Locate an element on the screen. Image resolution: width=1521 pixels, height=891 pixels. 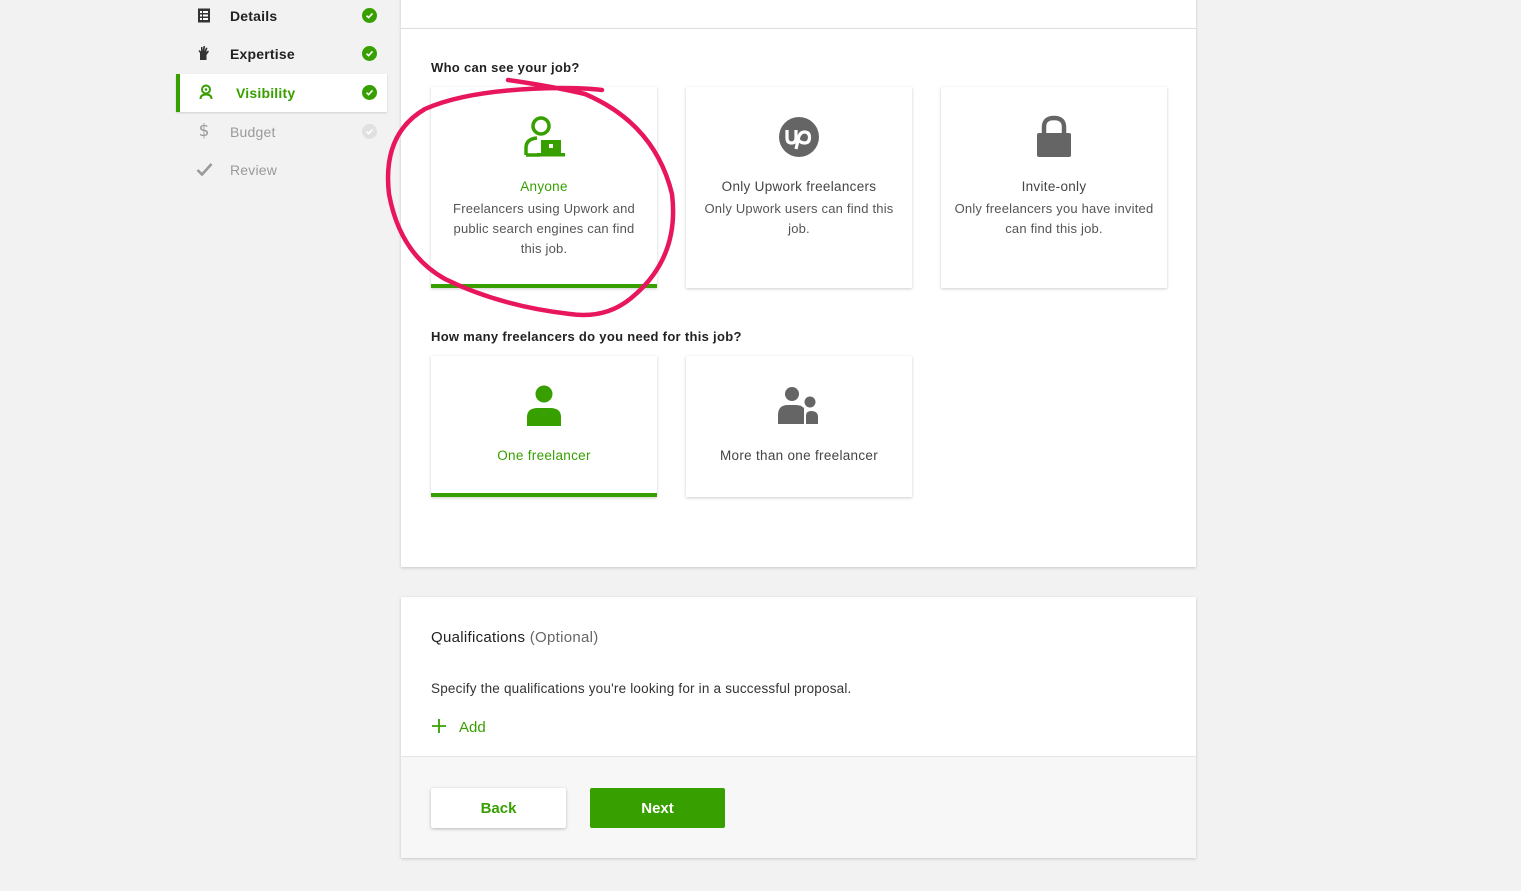
option-title: Only Upwork freelancers is located at coordinates (799, 186).